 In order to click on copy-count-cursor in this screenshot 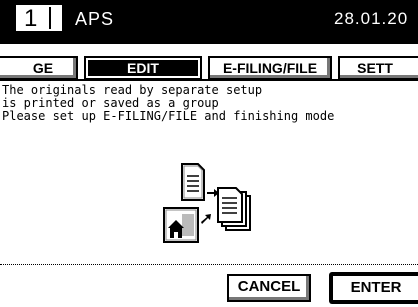, I will do `click(55, 18)`.